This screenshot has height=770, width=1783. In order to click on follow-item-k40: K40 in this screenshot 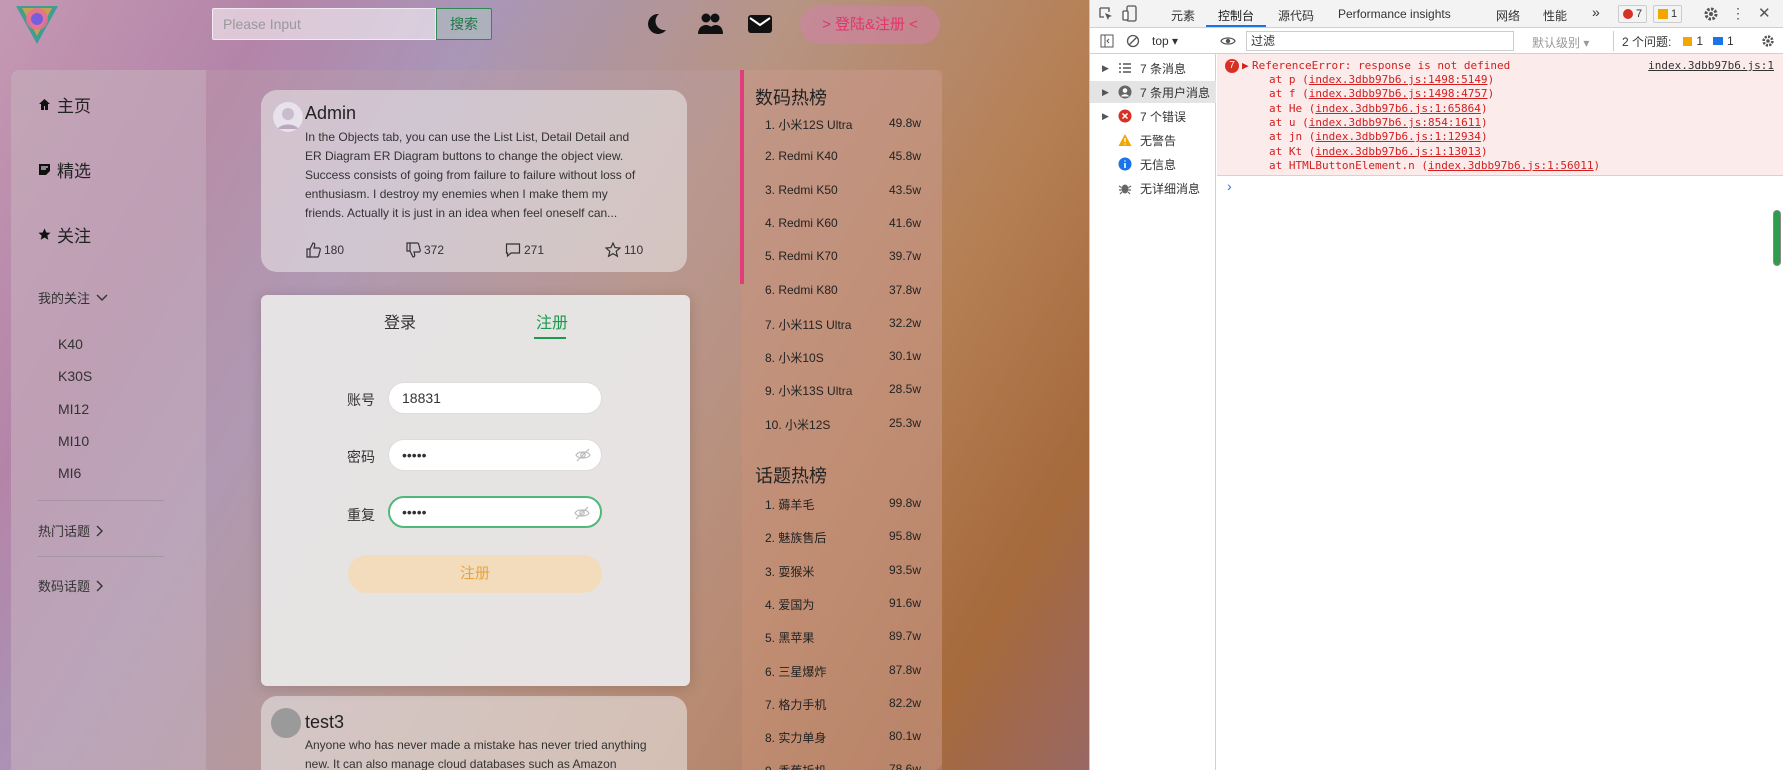, I will do `click(70, 344)`.